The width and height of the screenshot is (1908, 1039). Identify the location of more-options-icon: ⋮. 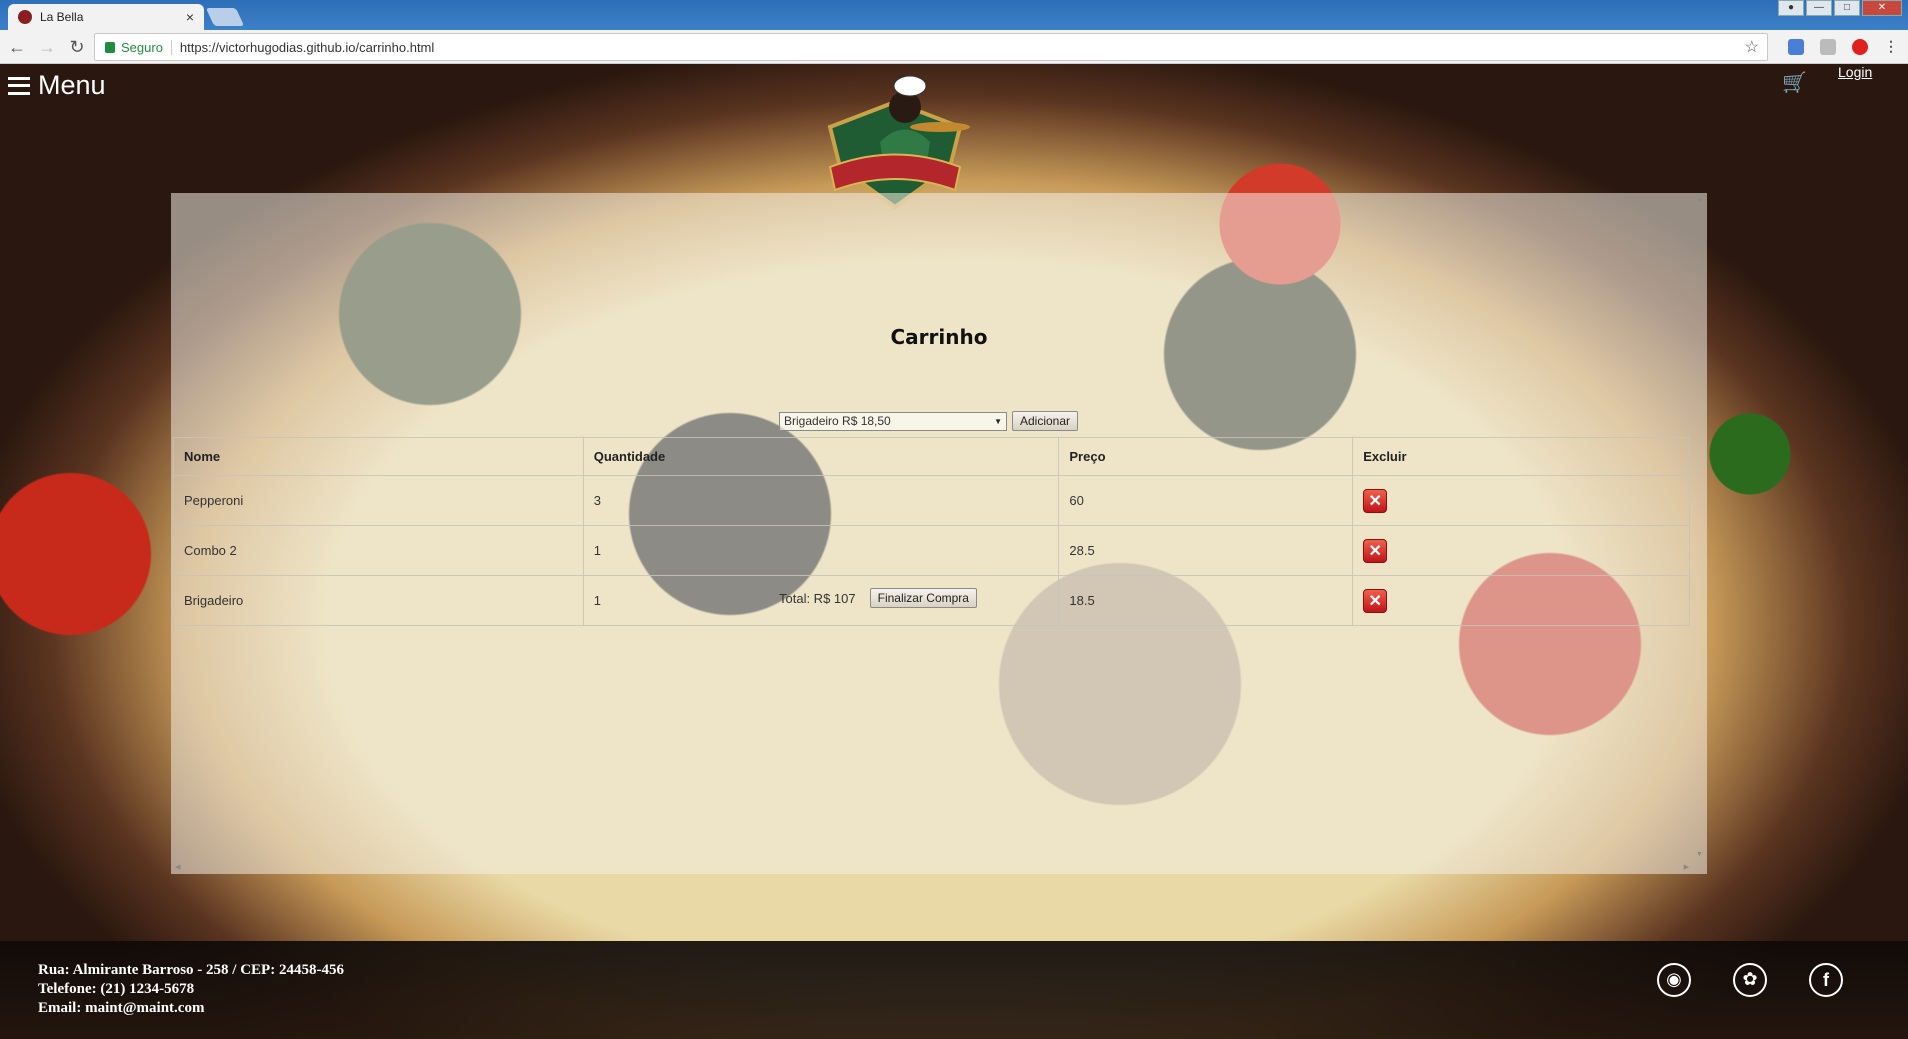
(1891, 46).